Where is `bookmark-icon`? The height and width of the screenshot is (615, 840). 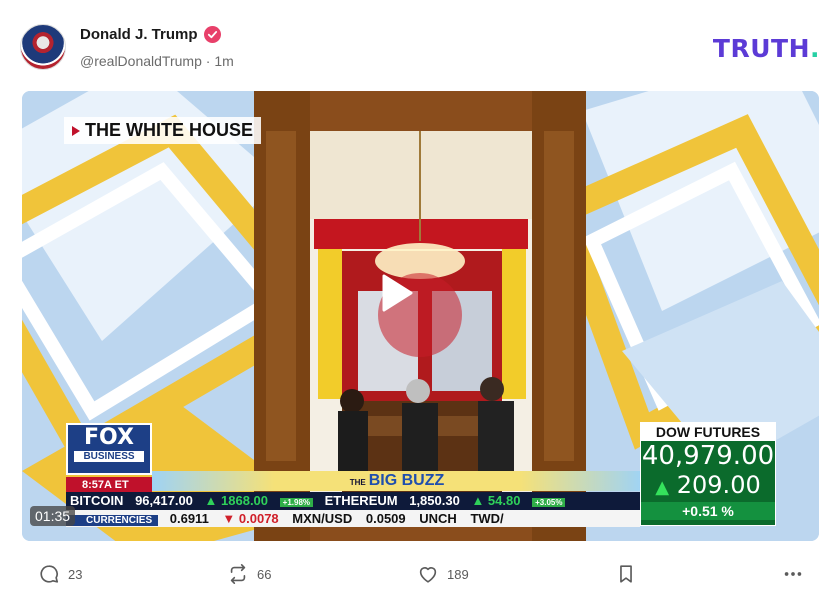
bookmark-icon is located at coordinates (626, 574).